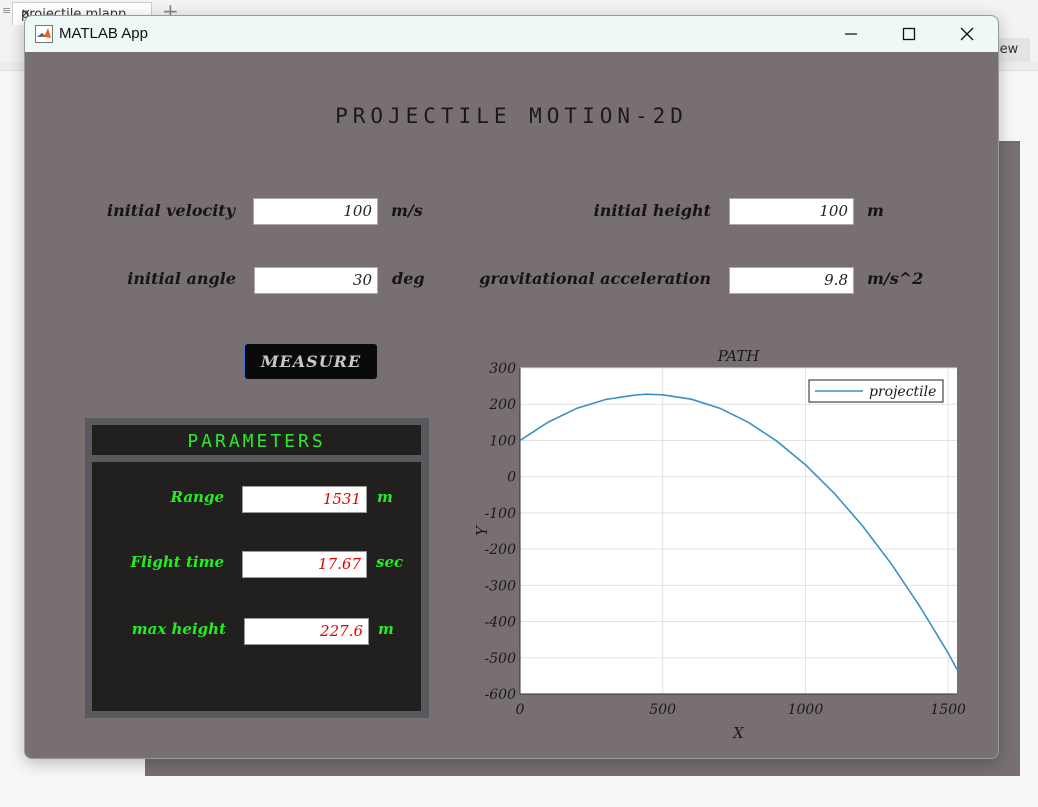 This screenshot has width=1038, height=807. Describe the element at coordinates (501, 695) in the screenshot. I see `y-tick-label: -600` at that location.